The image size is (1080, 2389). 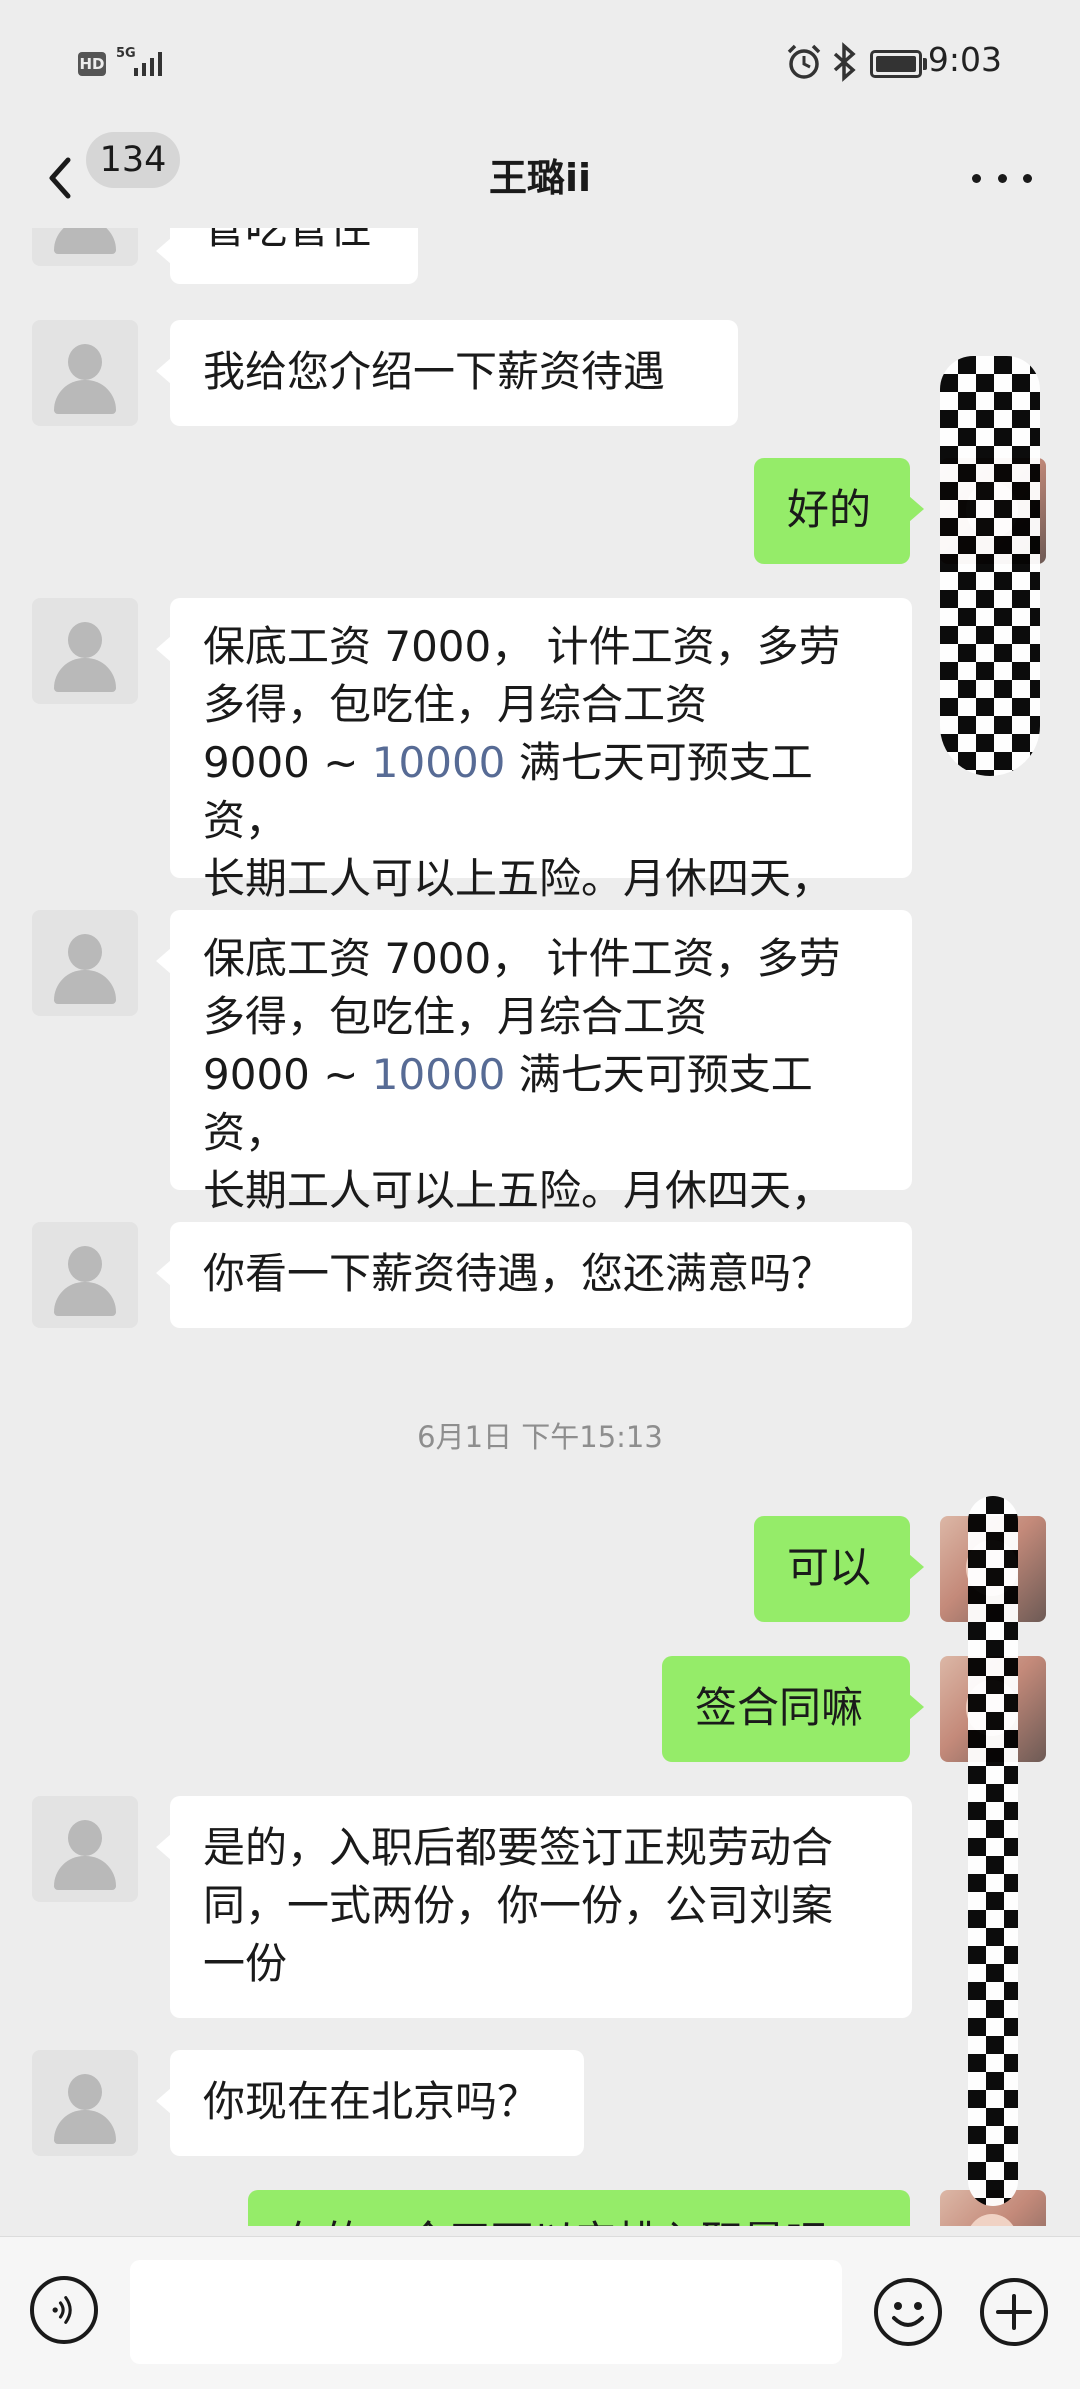 I want to click on battery-tip, so click(x=925, y=64).